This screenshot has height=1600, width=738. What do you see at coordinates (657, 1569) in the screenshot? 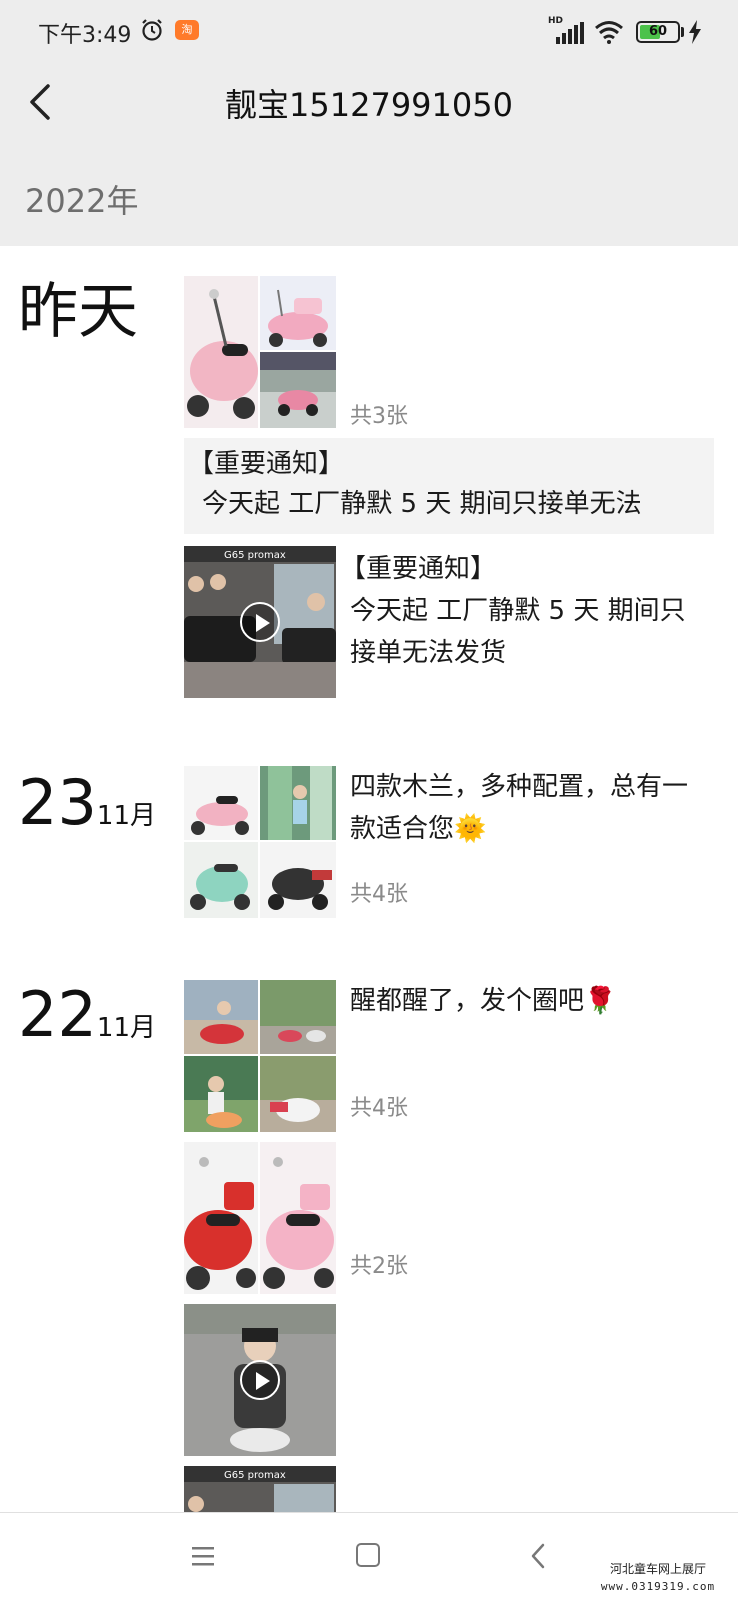
I see `watermark-title: 河北童车网上展厅` at bounding box center [657, 1569].